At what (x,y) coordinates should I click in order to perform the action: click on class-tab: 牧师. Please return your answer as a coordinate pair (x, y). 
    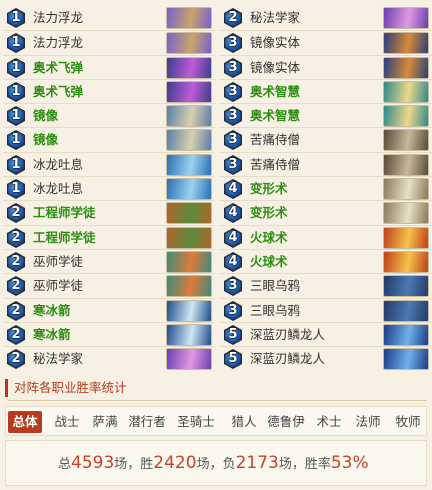
    Looking at the image, I should click on (408, 422).